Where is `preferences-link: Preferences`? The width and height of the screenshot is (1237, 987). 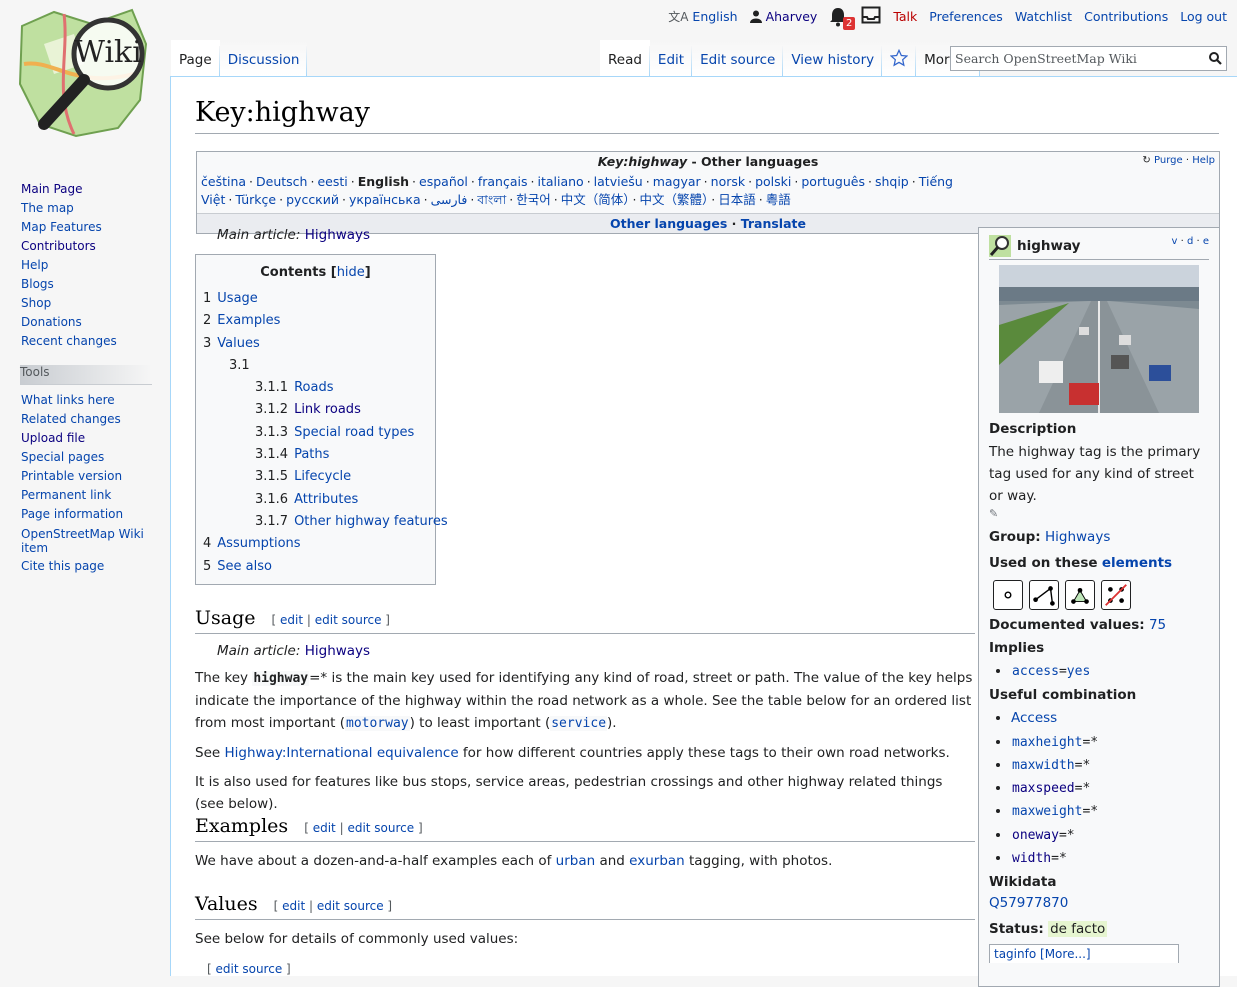
preferences-link: Preferences is located at coordinates (966, 16).